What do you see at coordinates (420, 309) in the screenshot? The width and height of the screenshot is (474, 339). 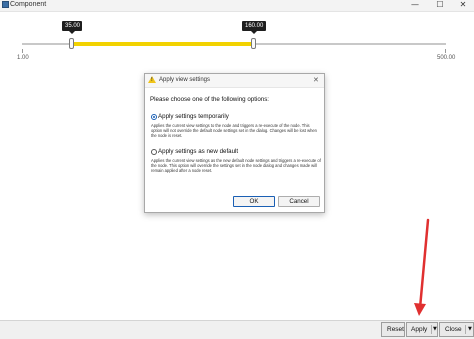 I see `arrow-head` at bounding box center [420, 309].